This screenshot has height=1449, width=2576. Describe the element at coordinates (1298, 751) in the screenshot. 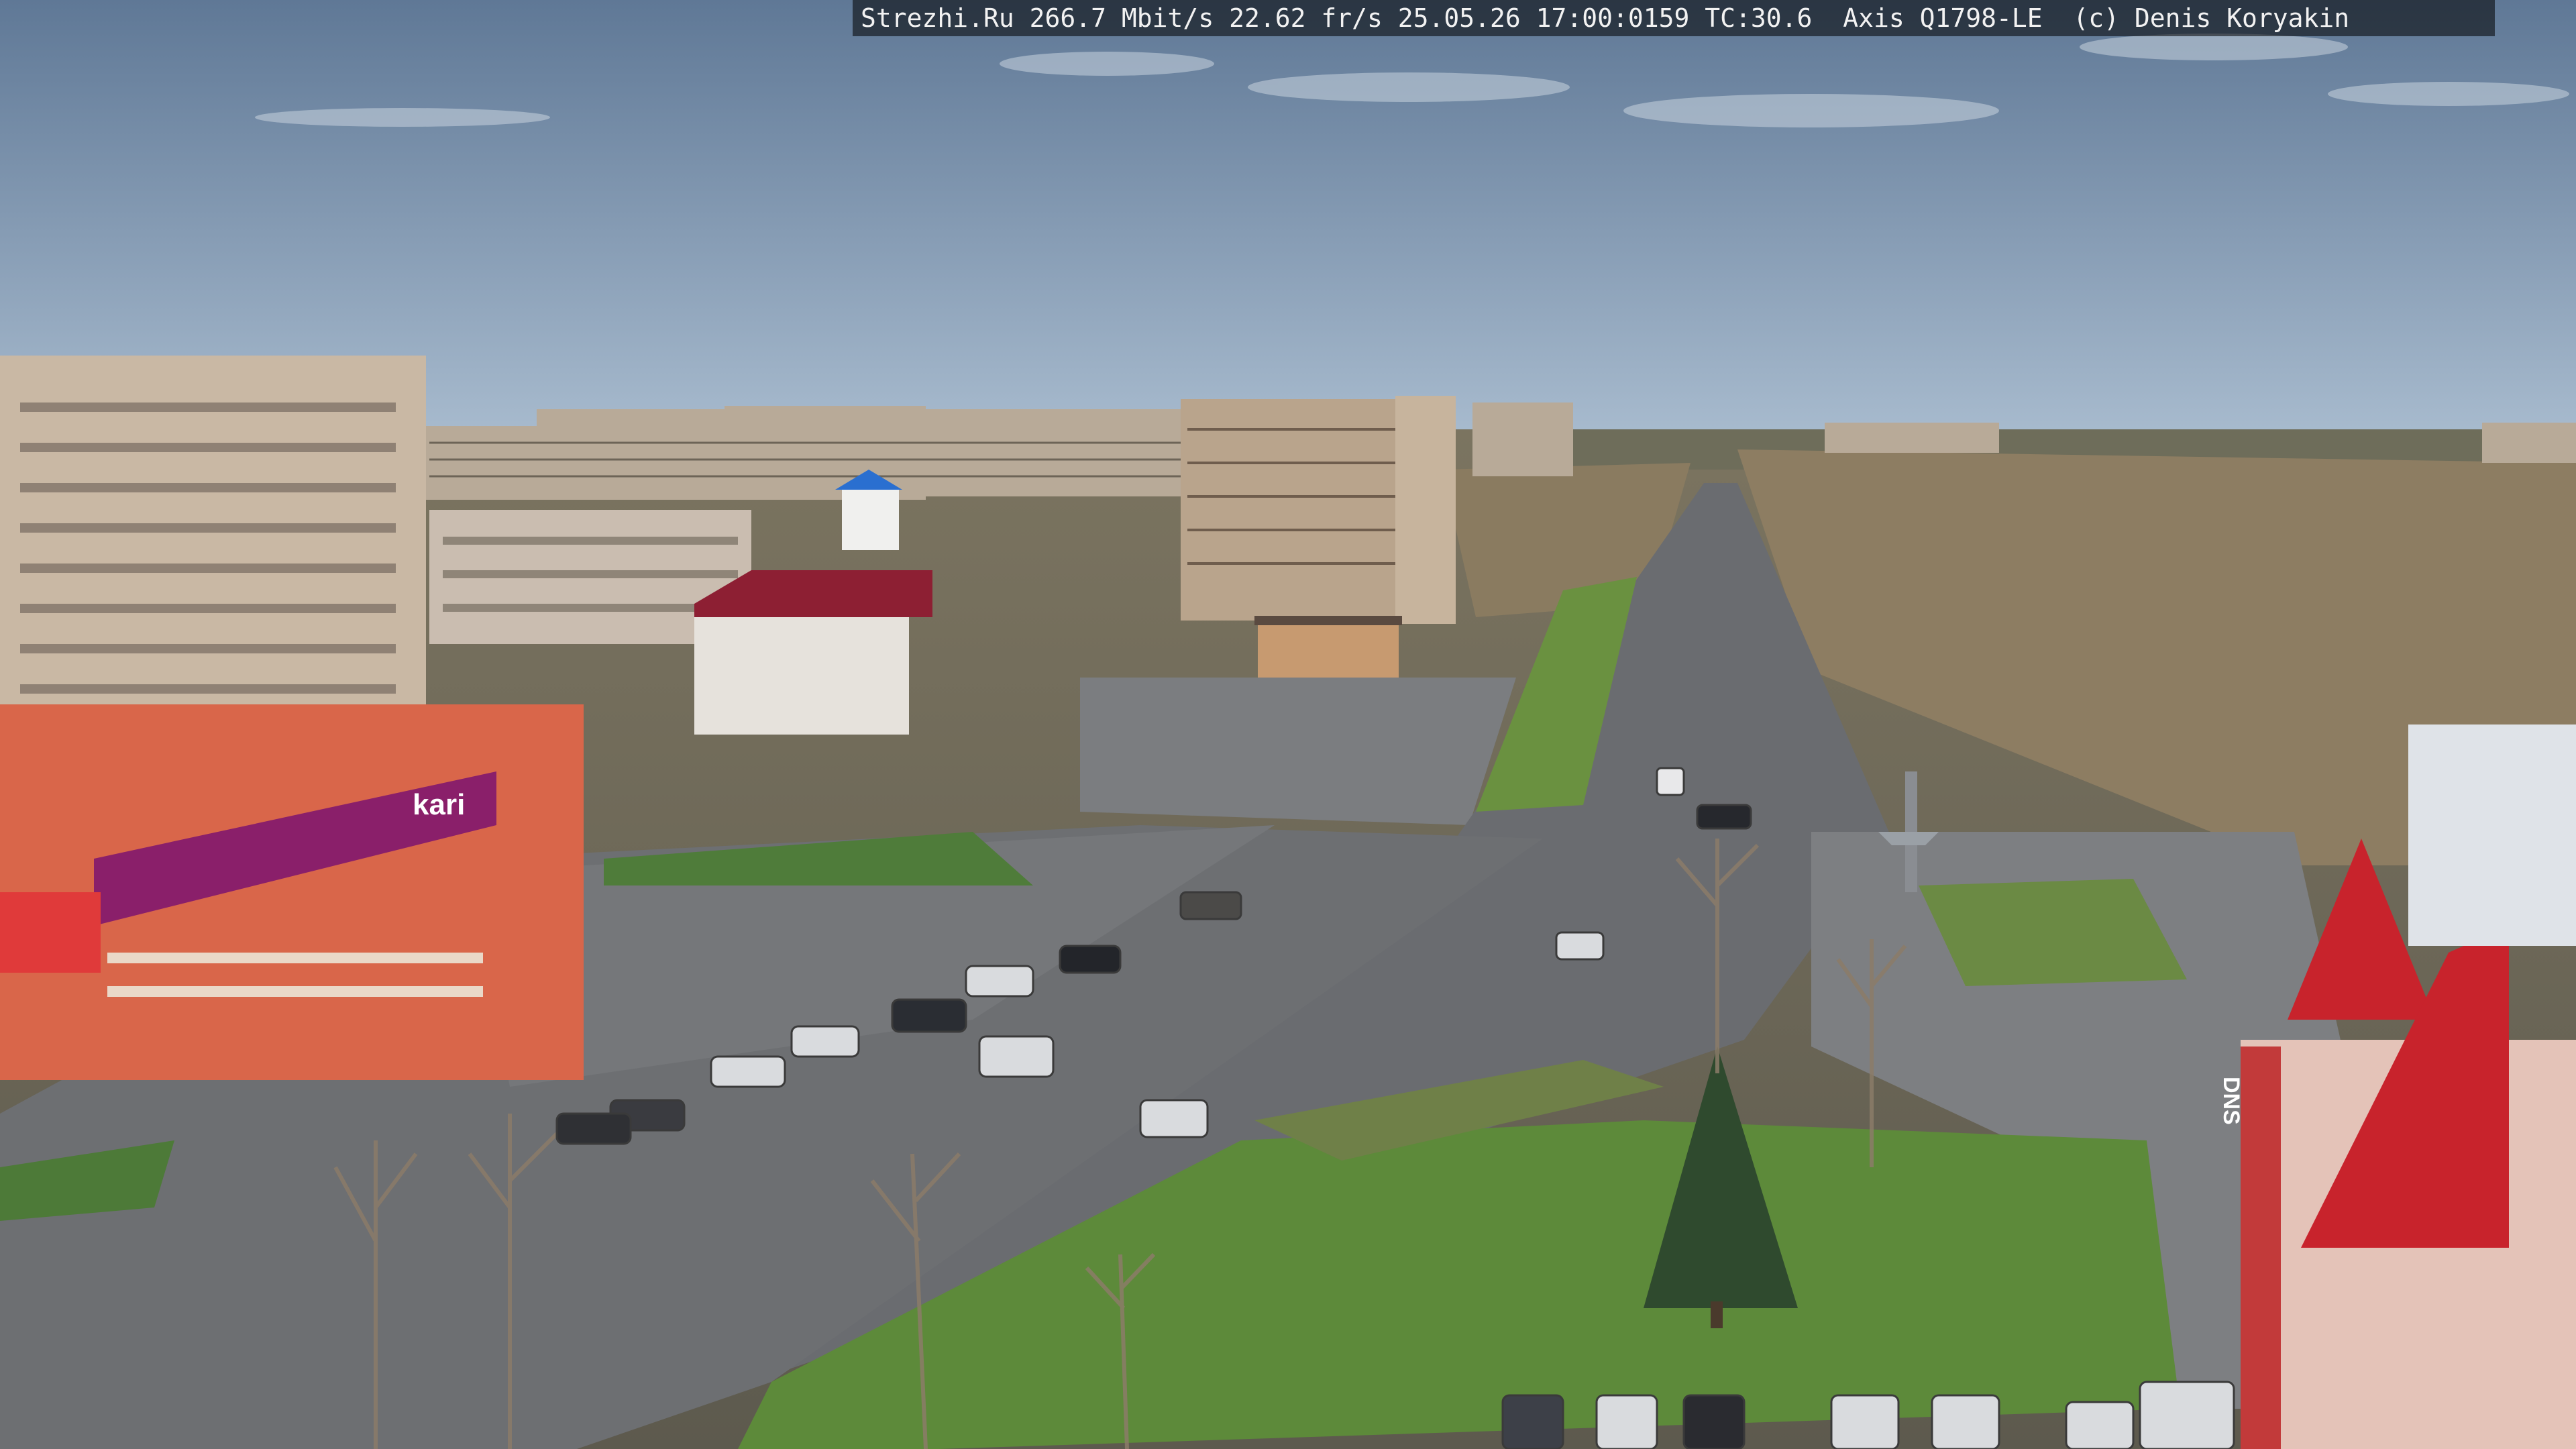

I see `central-square` at that location.